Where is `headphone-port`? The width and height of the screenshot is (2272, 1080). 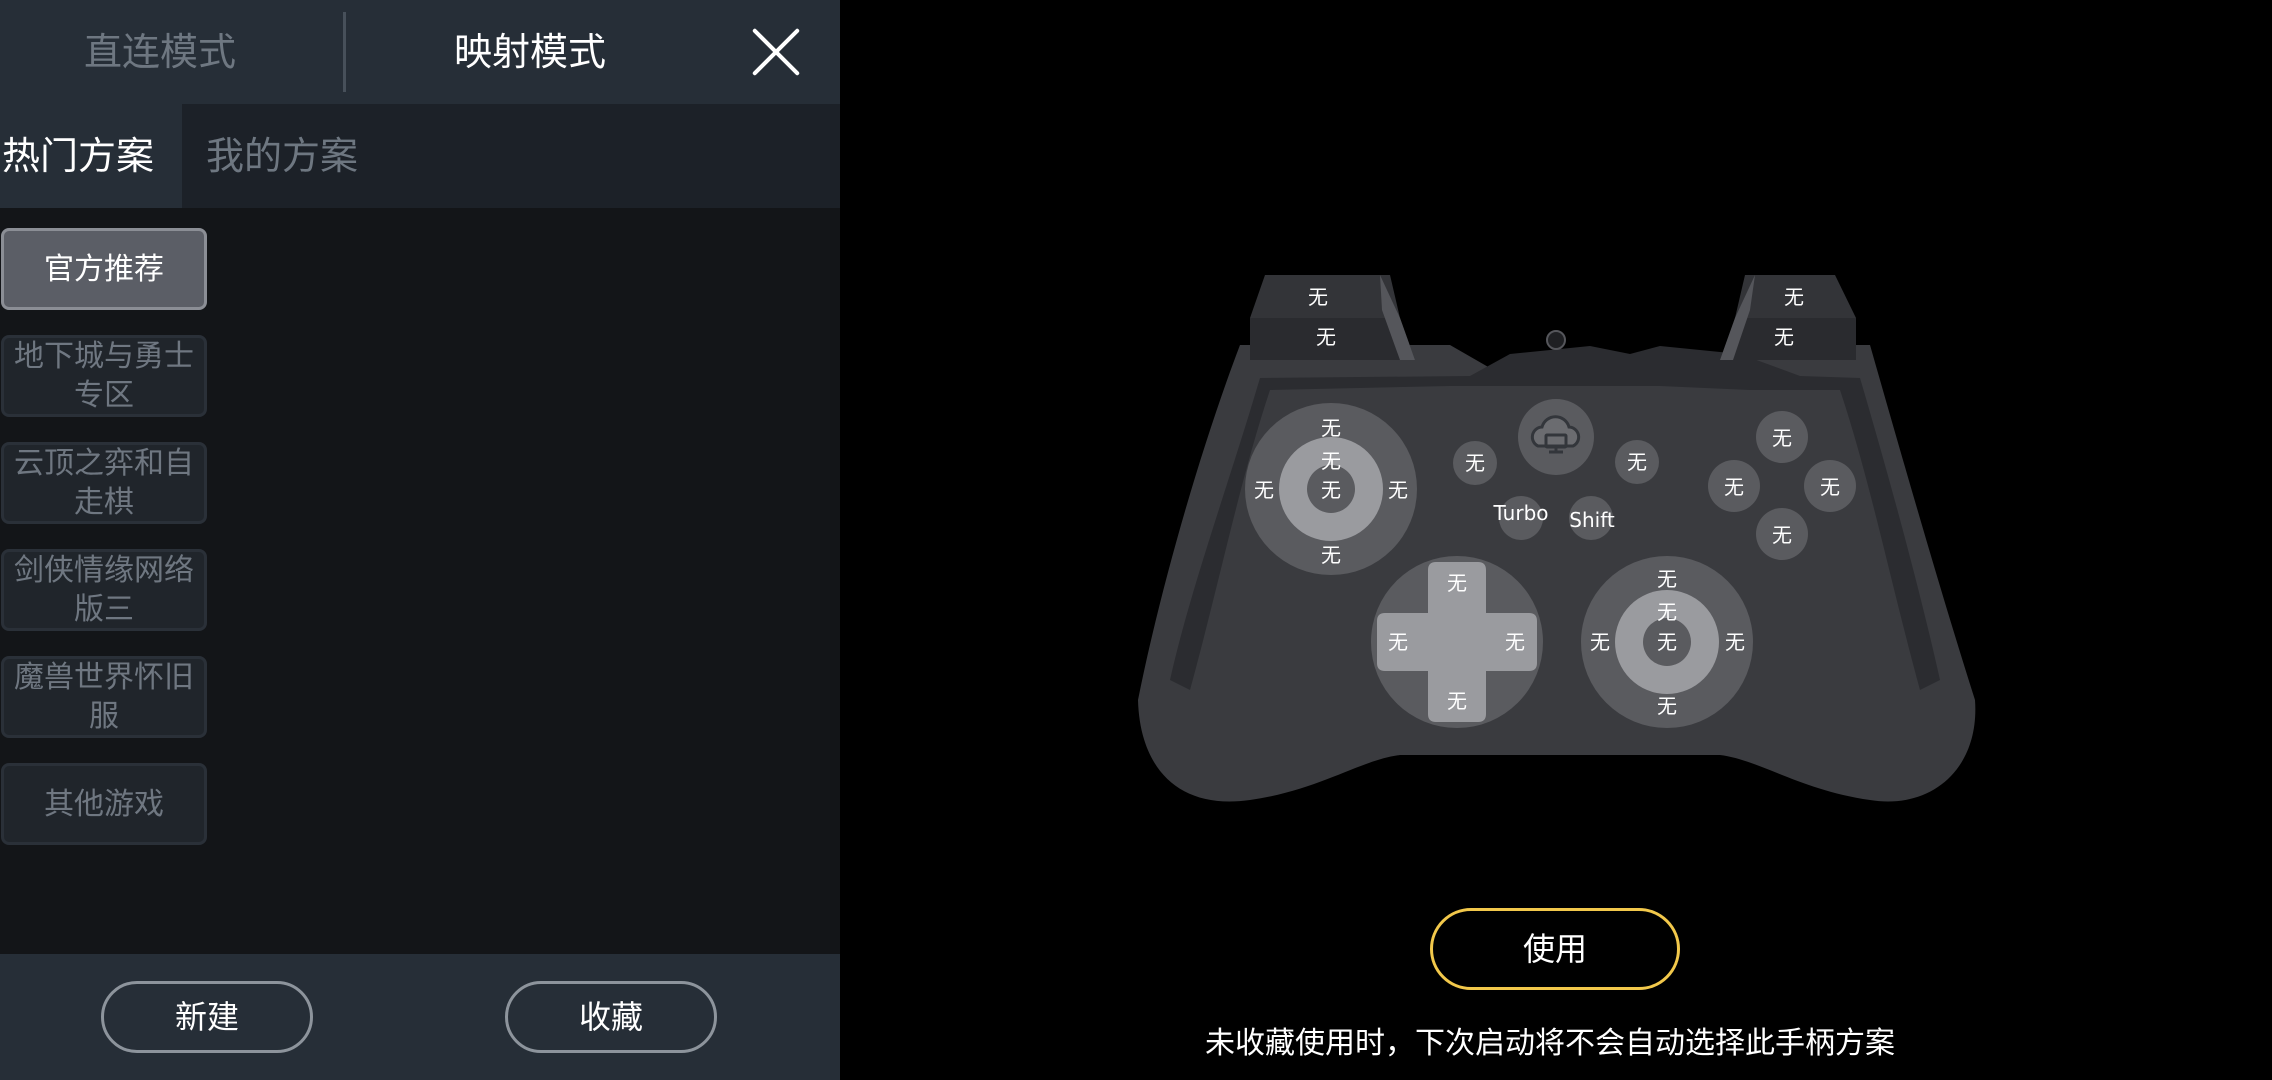 headphone-port is located at coordinates (1556, 340).